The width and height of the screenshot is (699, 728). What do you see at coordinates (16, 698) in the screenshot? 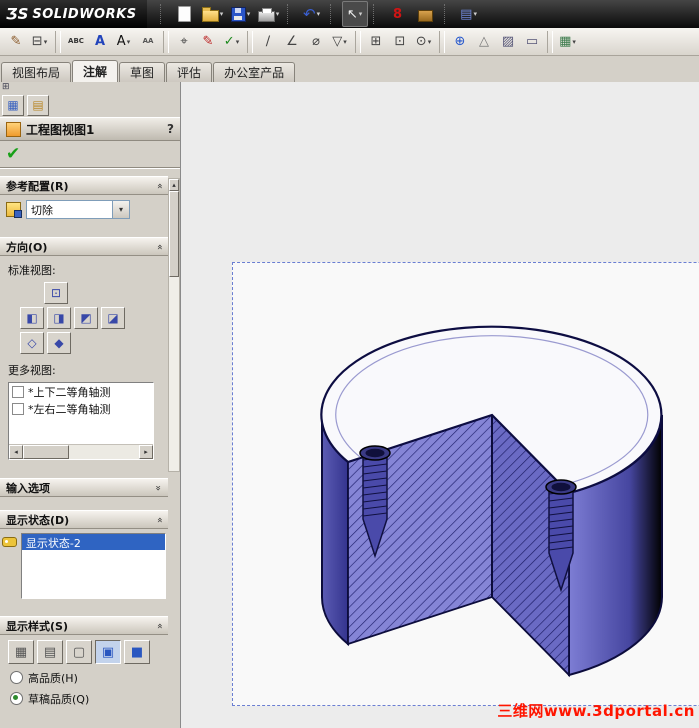
I see `radio-button-selected` at bounding box center [16, 698].